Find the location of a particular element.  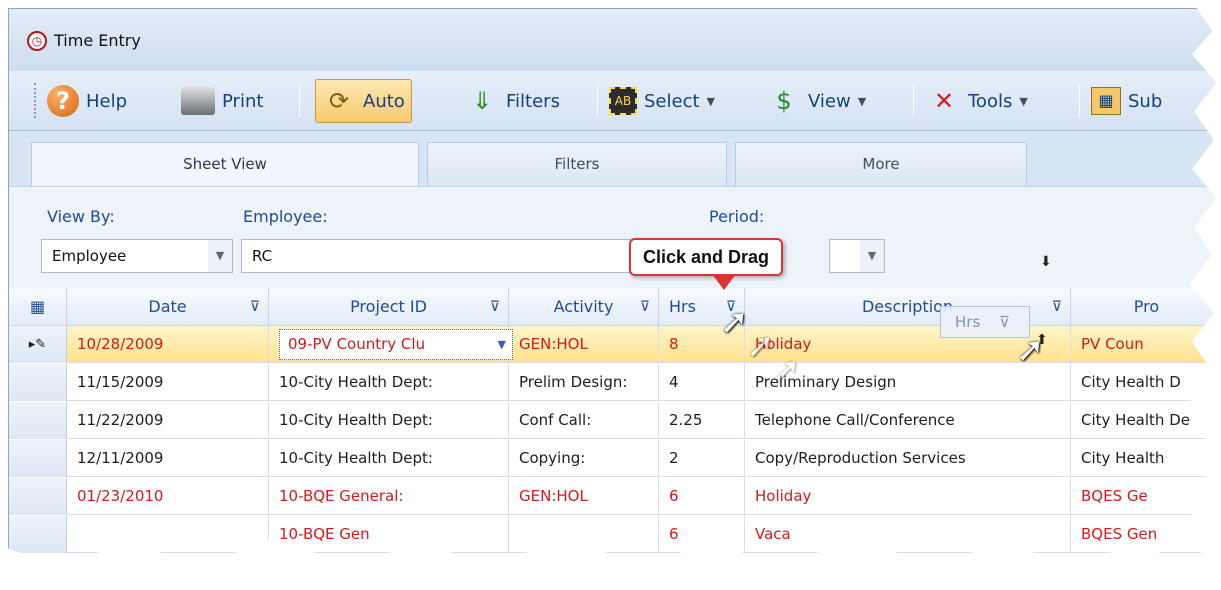

column-header-label: Date is located at coordinates (167, 306).